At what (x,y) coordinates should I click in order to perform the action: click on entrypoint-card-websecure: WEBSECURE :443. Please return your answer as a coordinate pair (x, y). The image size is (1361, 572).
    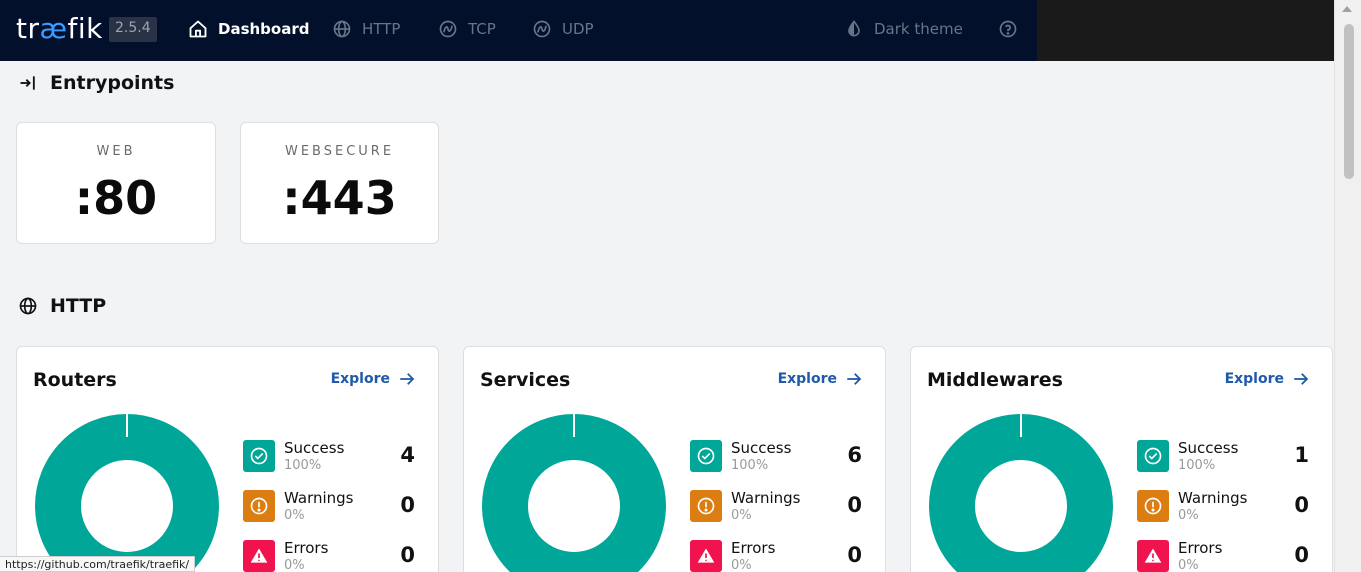
    Looking at the image, I should click on (339, 183).